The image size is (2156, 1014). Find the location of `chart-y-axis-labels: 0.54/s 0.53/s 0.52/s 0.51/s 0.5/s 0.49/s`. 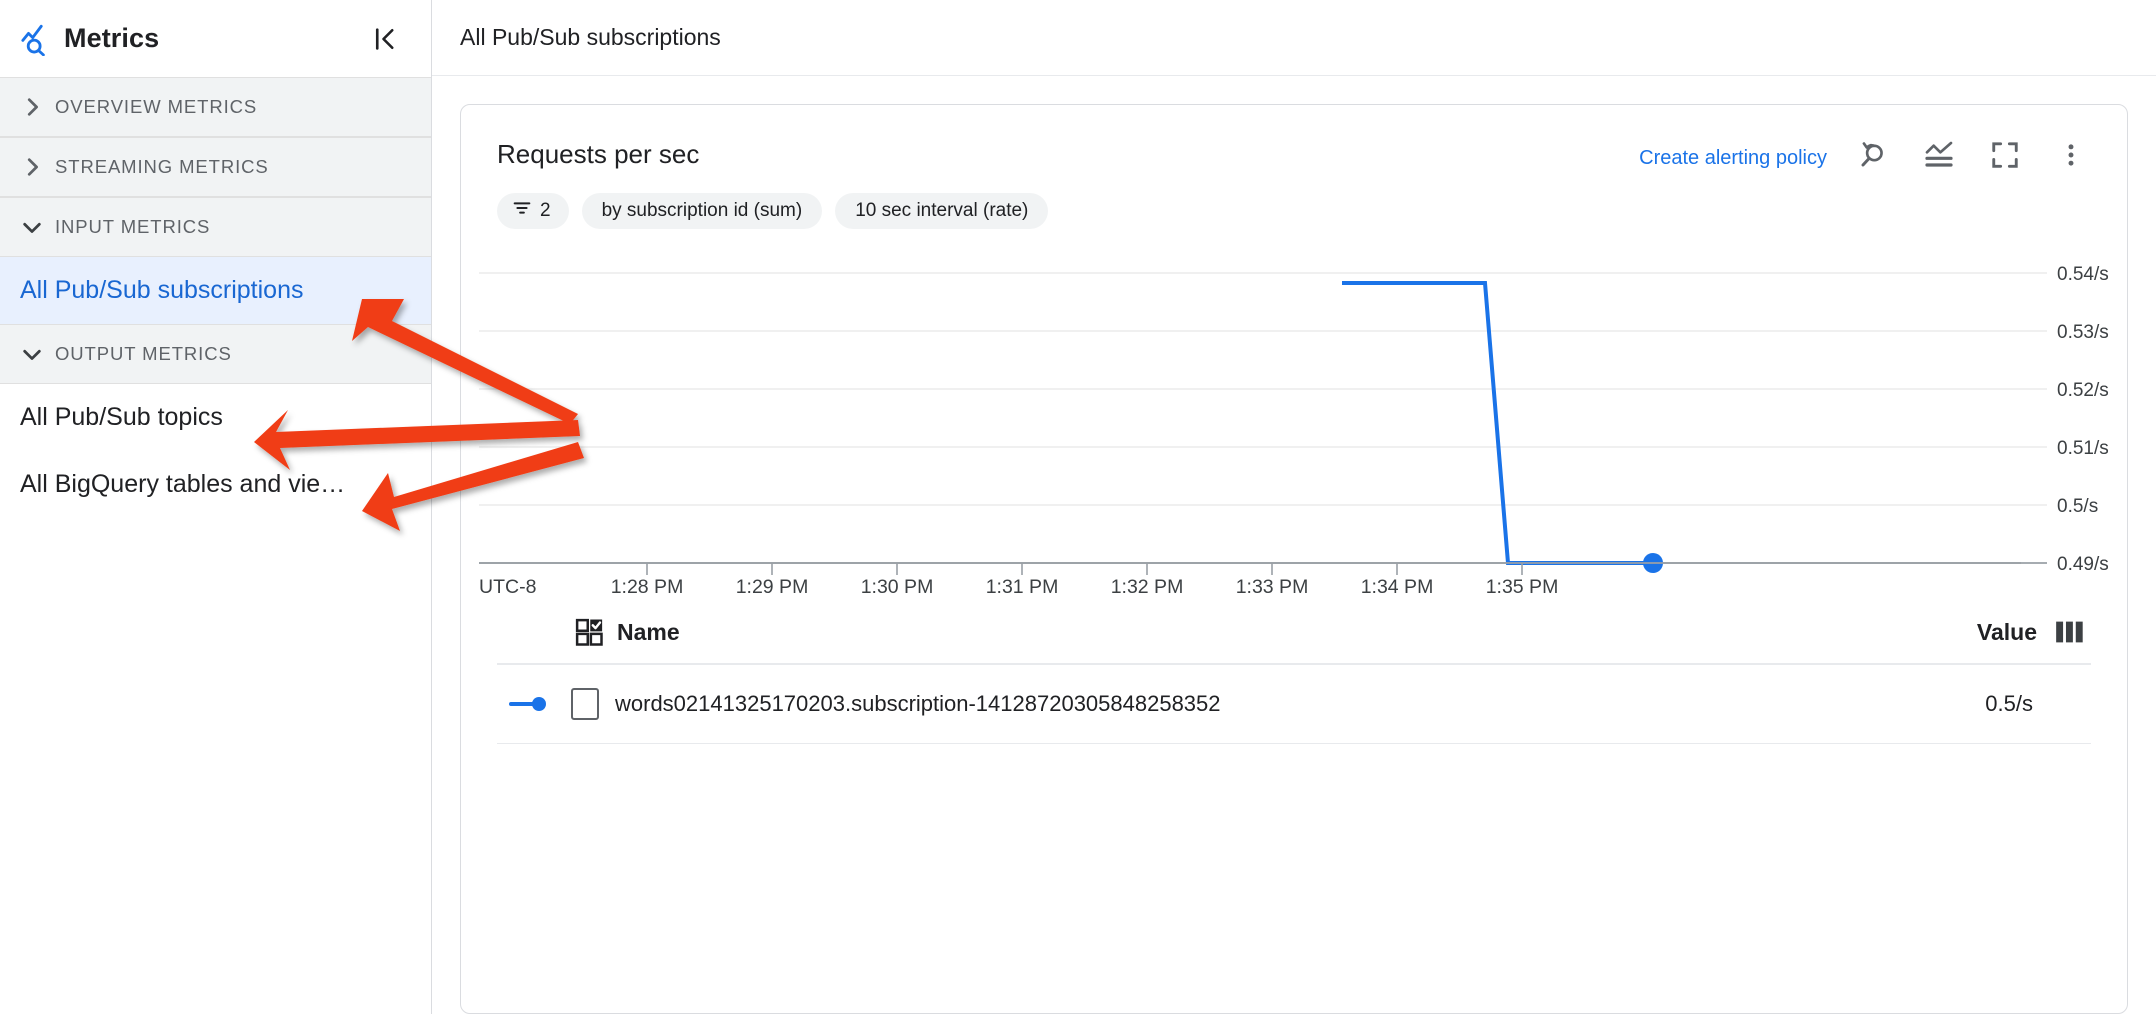

chart-y-axis-labels: 0.54/s 0.53/s 0.52/s 0.51/s 0.5/s 0.49/s is located at coordinates (2083, 419).